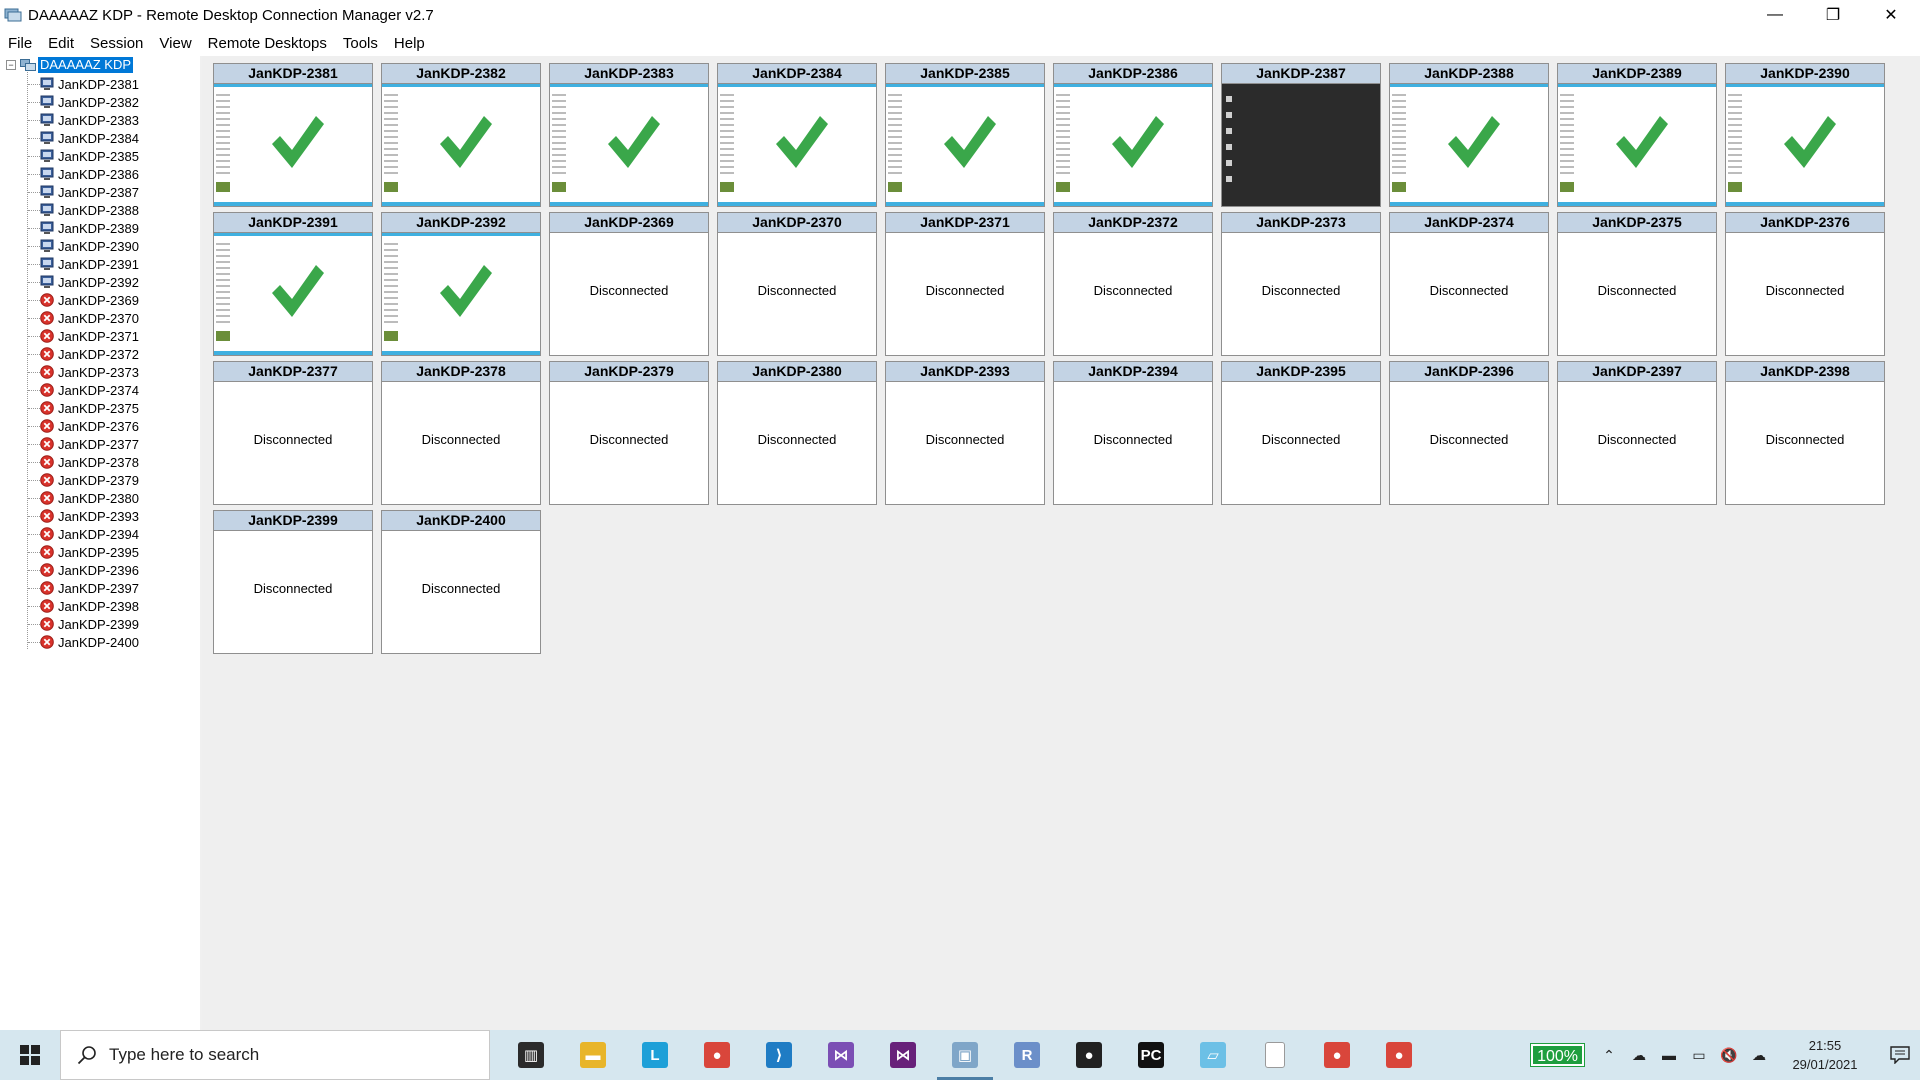 Image resolution: width=1920 pixels, height=1080 pixels. What do you see at coordinates (83, 426) in the screenshot?
I see `tree-node: JanKDP-2376` at bounding box center [83, 426].